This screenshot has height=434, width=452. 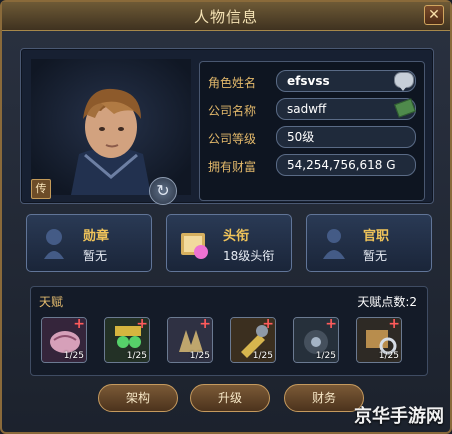 I want to click on company-level-value: 50级, so click(x=346, y=137).